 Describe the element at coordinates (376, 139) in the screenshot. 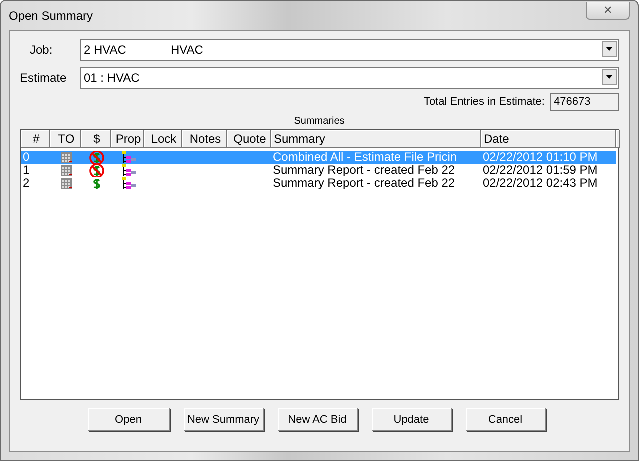

I see `column-header: Summary` at that location.